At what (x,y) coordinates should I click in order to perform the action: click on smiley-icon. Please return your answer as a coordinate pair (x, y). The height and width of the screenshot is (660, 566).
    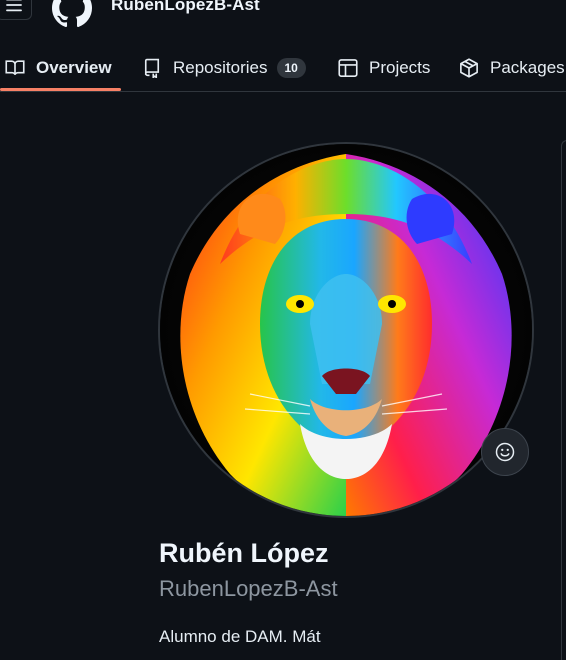
    Looking at the image, I should click on (505, 452).